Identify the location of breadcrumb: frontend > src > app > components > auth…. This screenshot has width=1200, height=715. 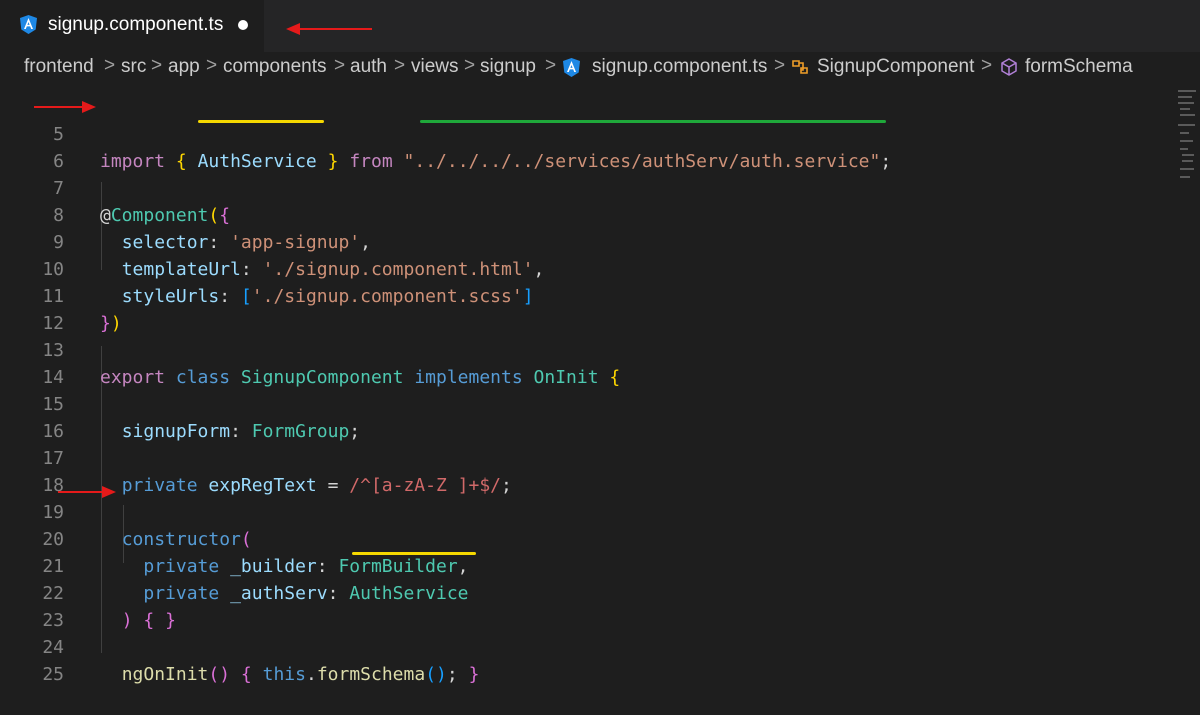
(600, 68).